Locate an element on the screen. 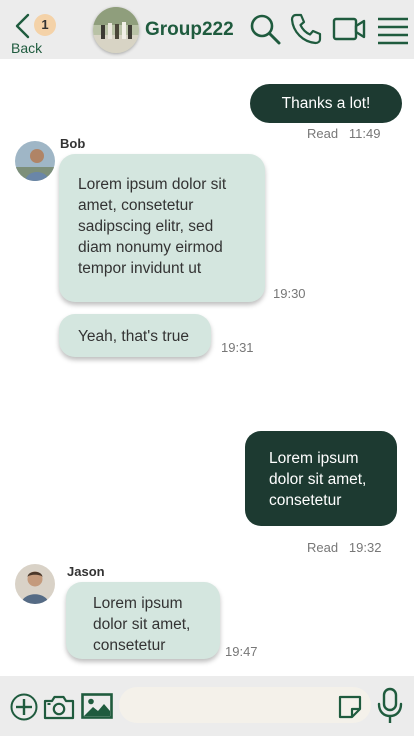 The width and height of the screenshot is (414, 736). chat-header: 1 Back Group222 is located at coordinates (207, 29).